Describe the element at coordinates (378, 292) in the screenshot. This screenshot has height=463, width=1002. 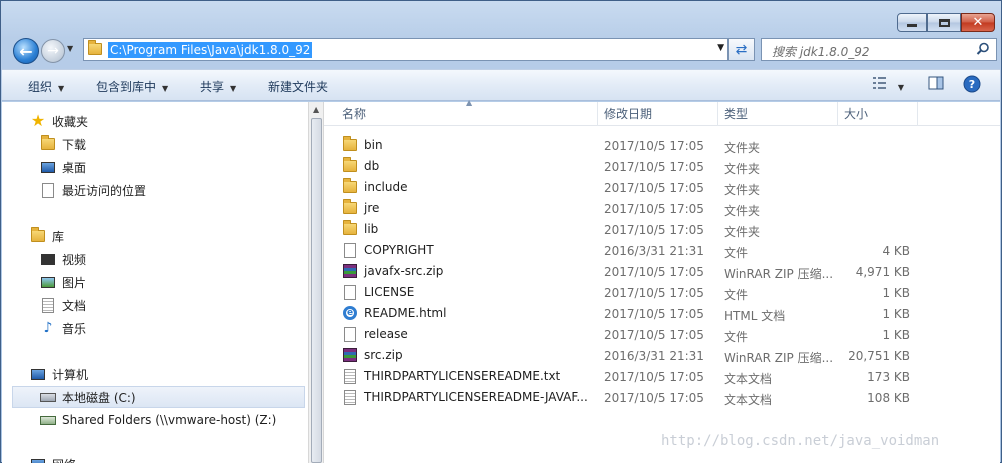
I see `file-name-cell: LICENSE` at that location.